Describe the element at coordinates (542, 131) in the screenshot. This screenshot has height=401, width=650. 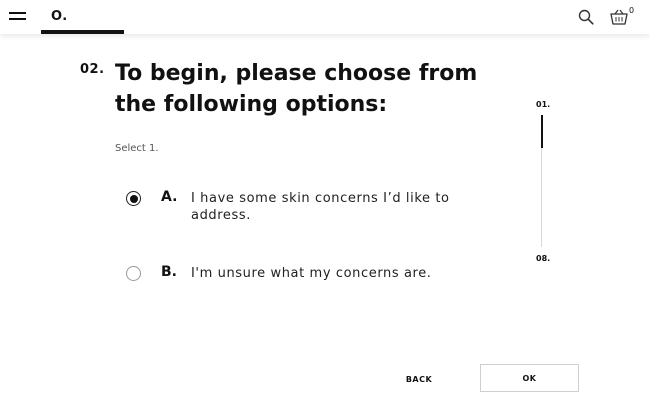
I see `progress-fill` at that location.